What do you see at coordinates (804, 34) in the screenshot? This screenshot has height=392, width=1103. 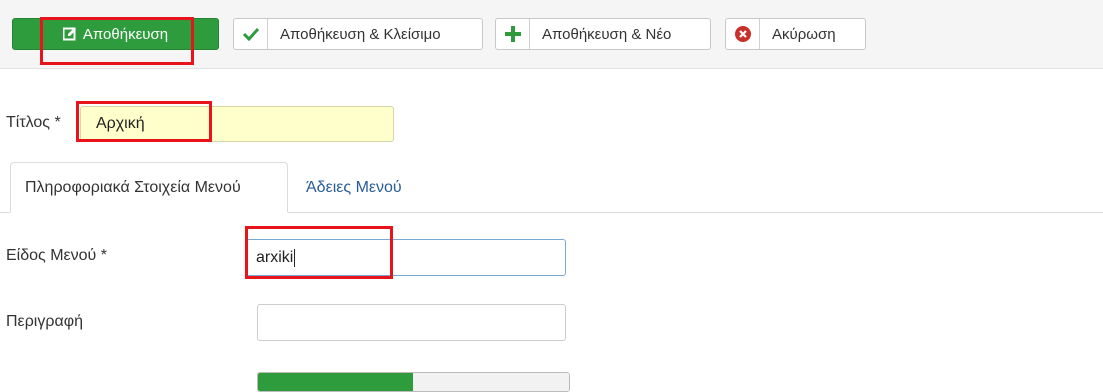 I see `cancel-label: Ακύρωση` at bounding box center [804, 34].